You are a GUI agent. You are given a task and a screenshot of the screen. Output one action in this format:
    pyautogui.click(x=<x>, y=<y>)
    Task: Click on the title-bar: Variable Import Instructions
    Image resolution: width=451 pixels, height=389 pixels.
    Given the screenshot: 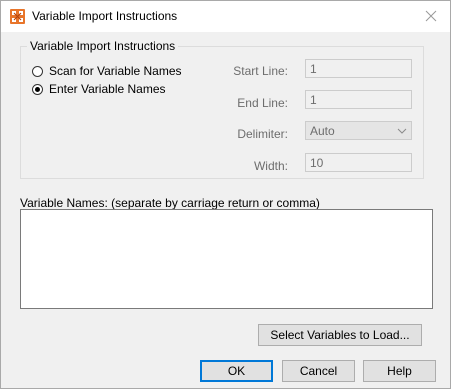 What is the action you would take?
    pyautogui.click(x=225, y=16)
    